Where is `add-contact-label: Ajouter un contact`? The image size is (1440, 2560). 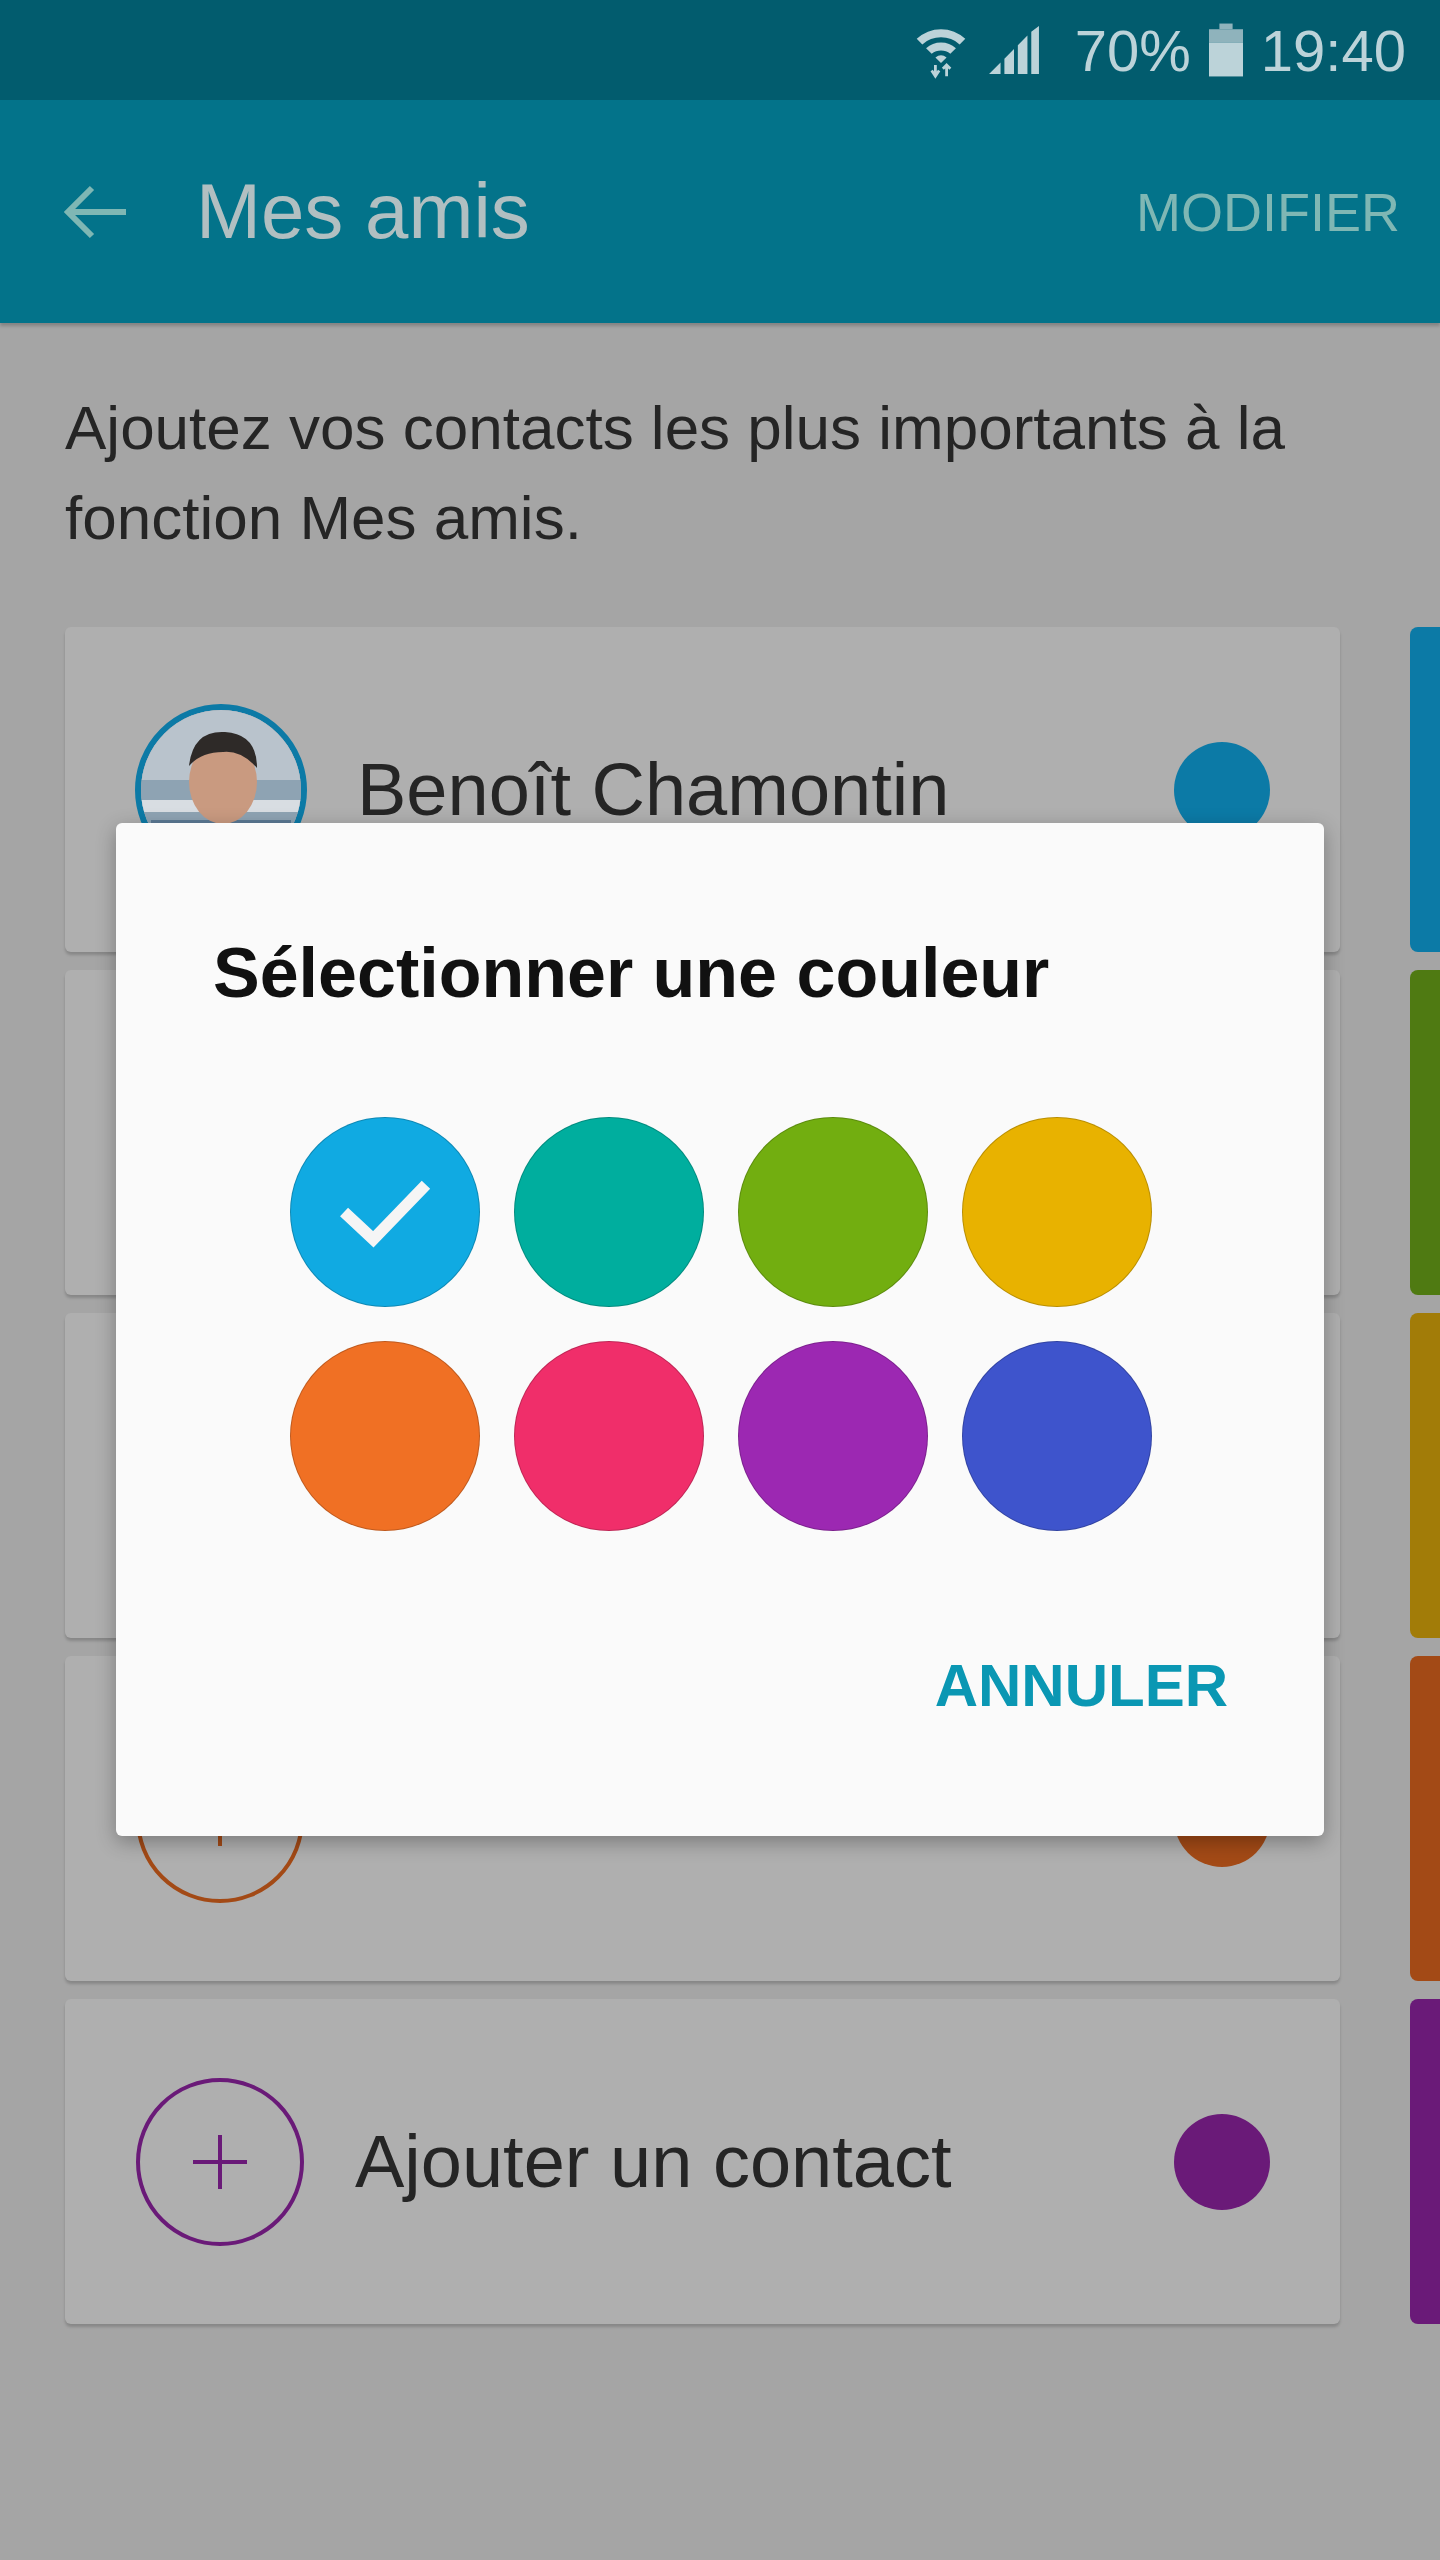
add-contact-label: Ajouter un contact is located at coordinates (654, 2161).